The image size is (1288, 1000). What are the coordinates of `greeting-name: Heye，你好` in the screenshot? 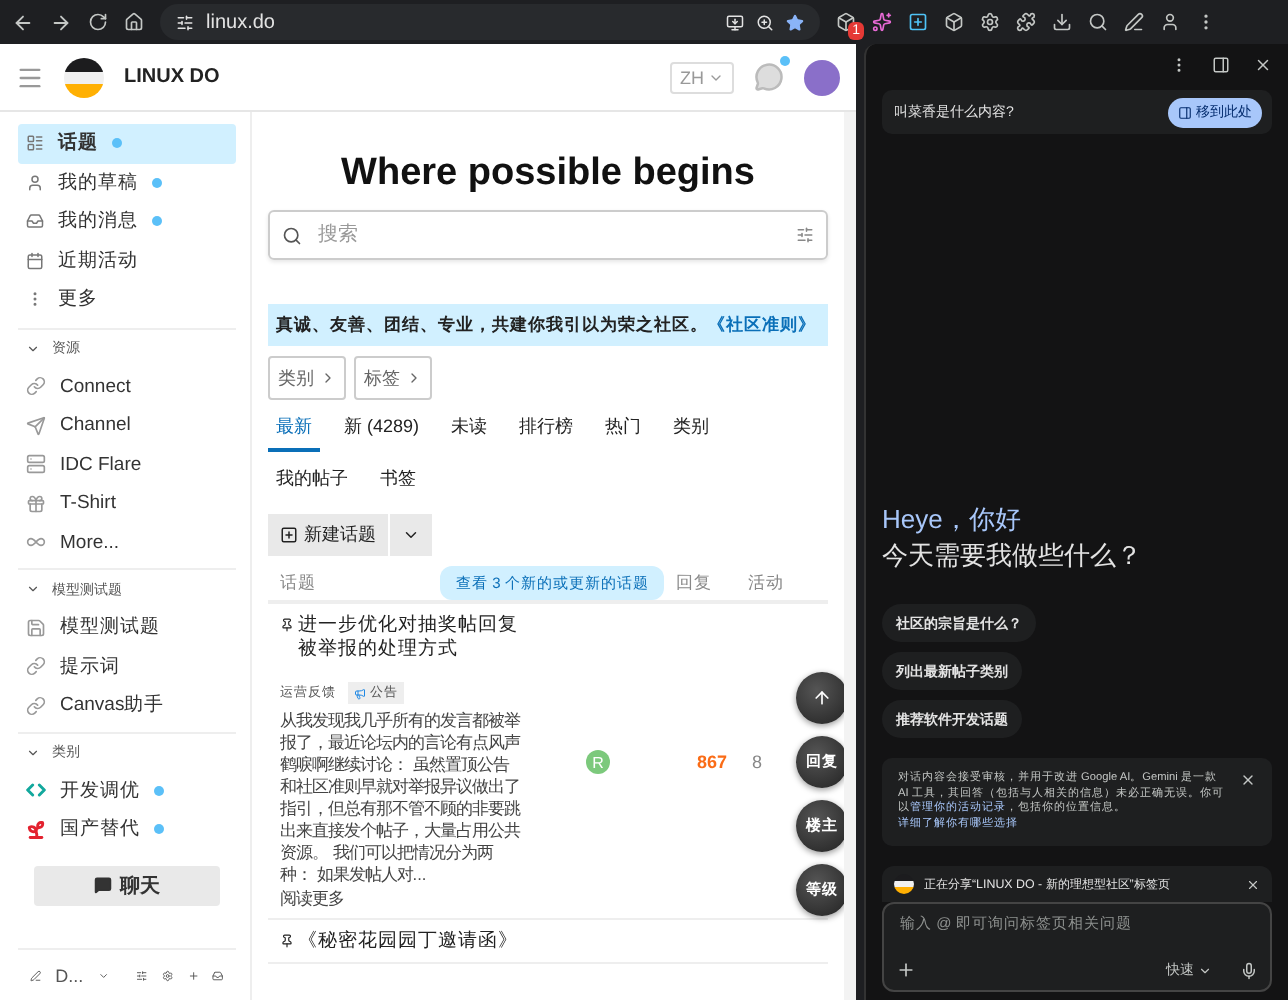 It's located at (952, 520).